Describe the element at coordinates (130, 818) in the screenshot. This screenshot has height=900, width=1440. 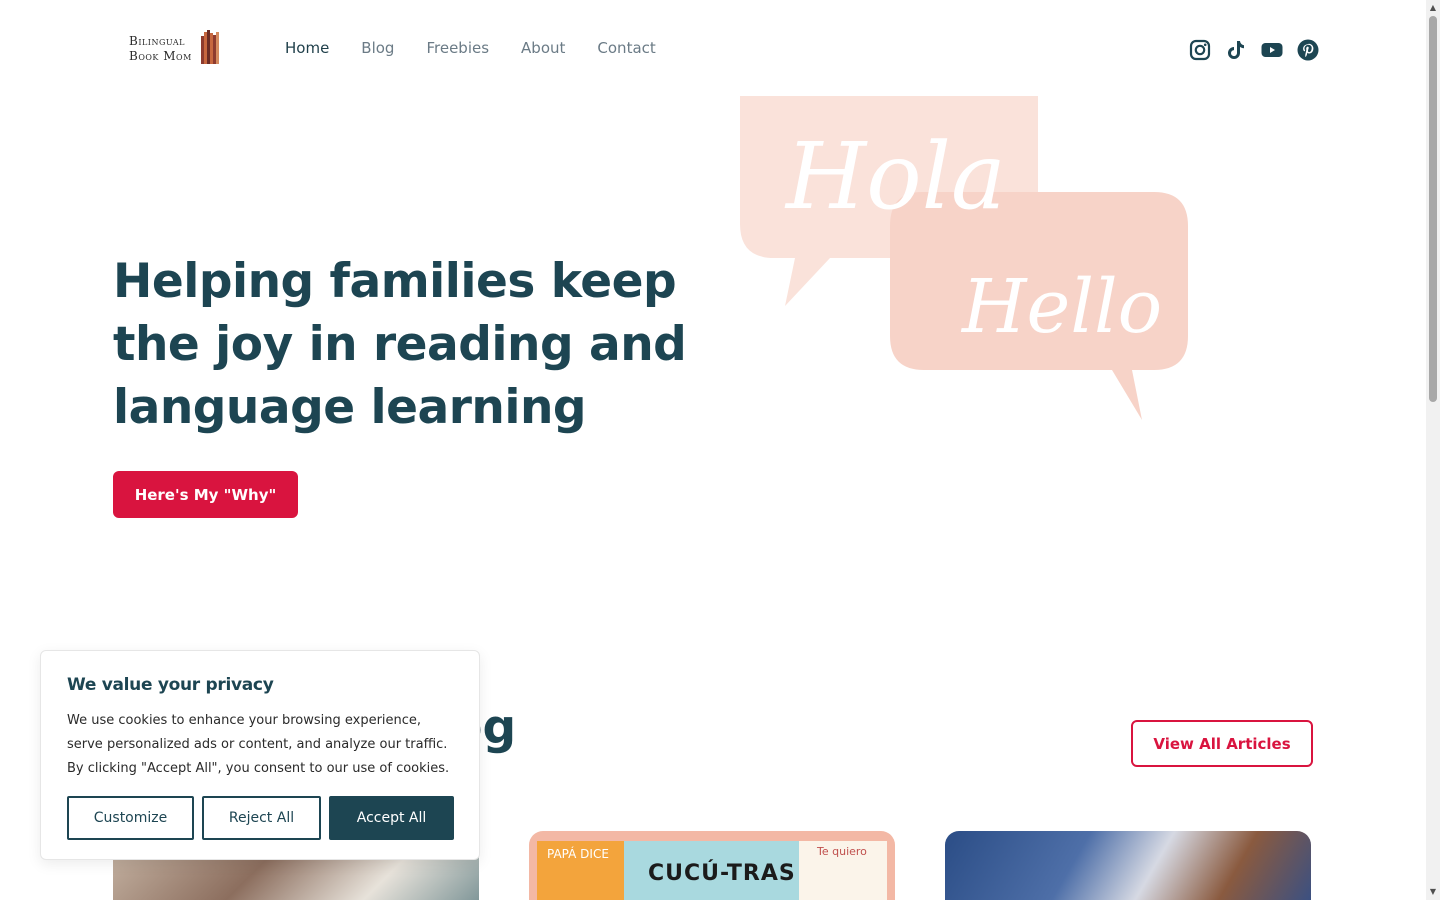
I see `customize-button: Customize` at that location.